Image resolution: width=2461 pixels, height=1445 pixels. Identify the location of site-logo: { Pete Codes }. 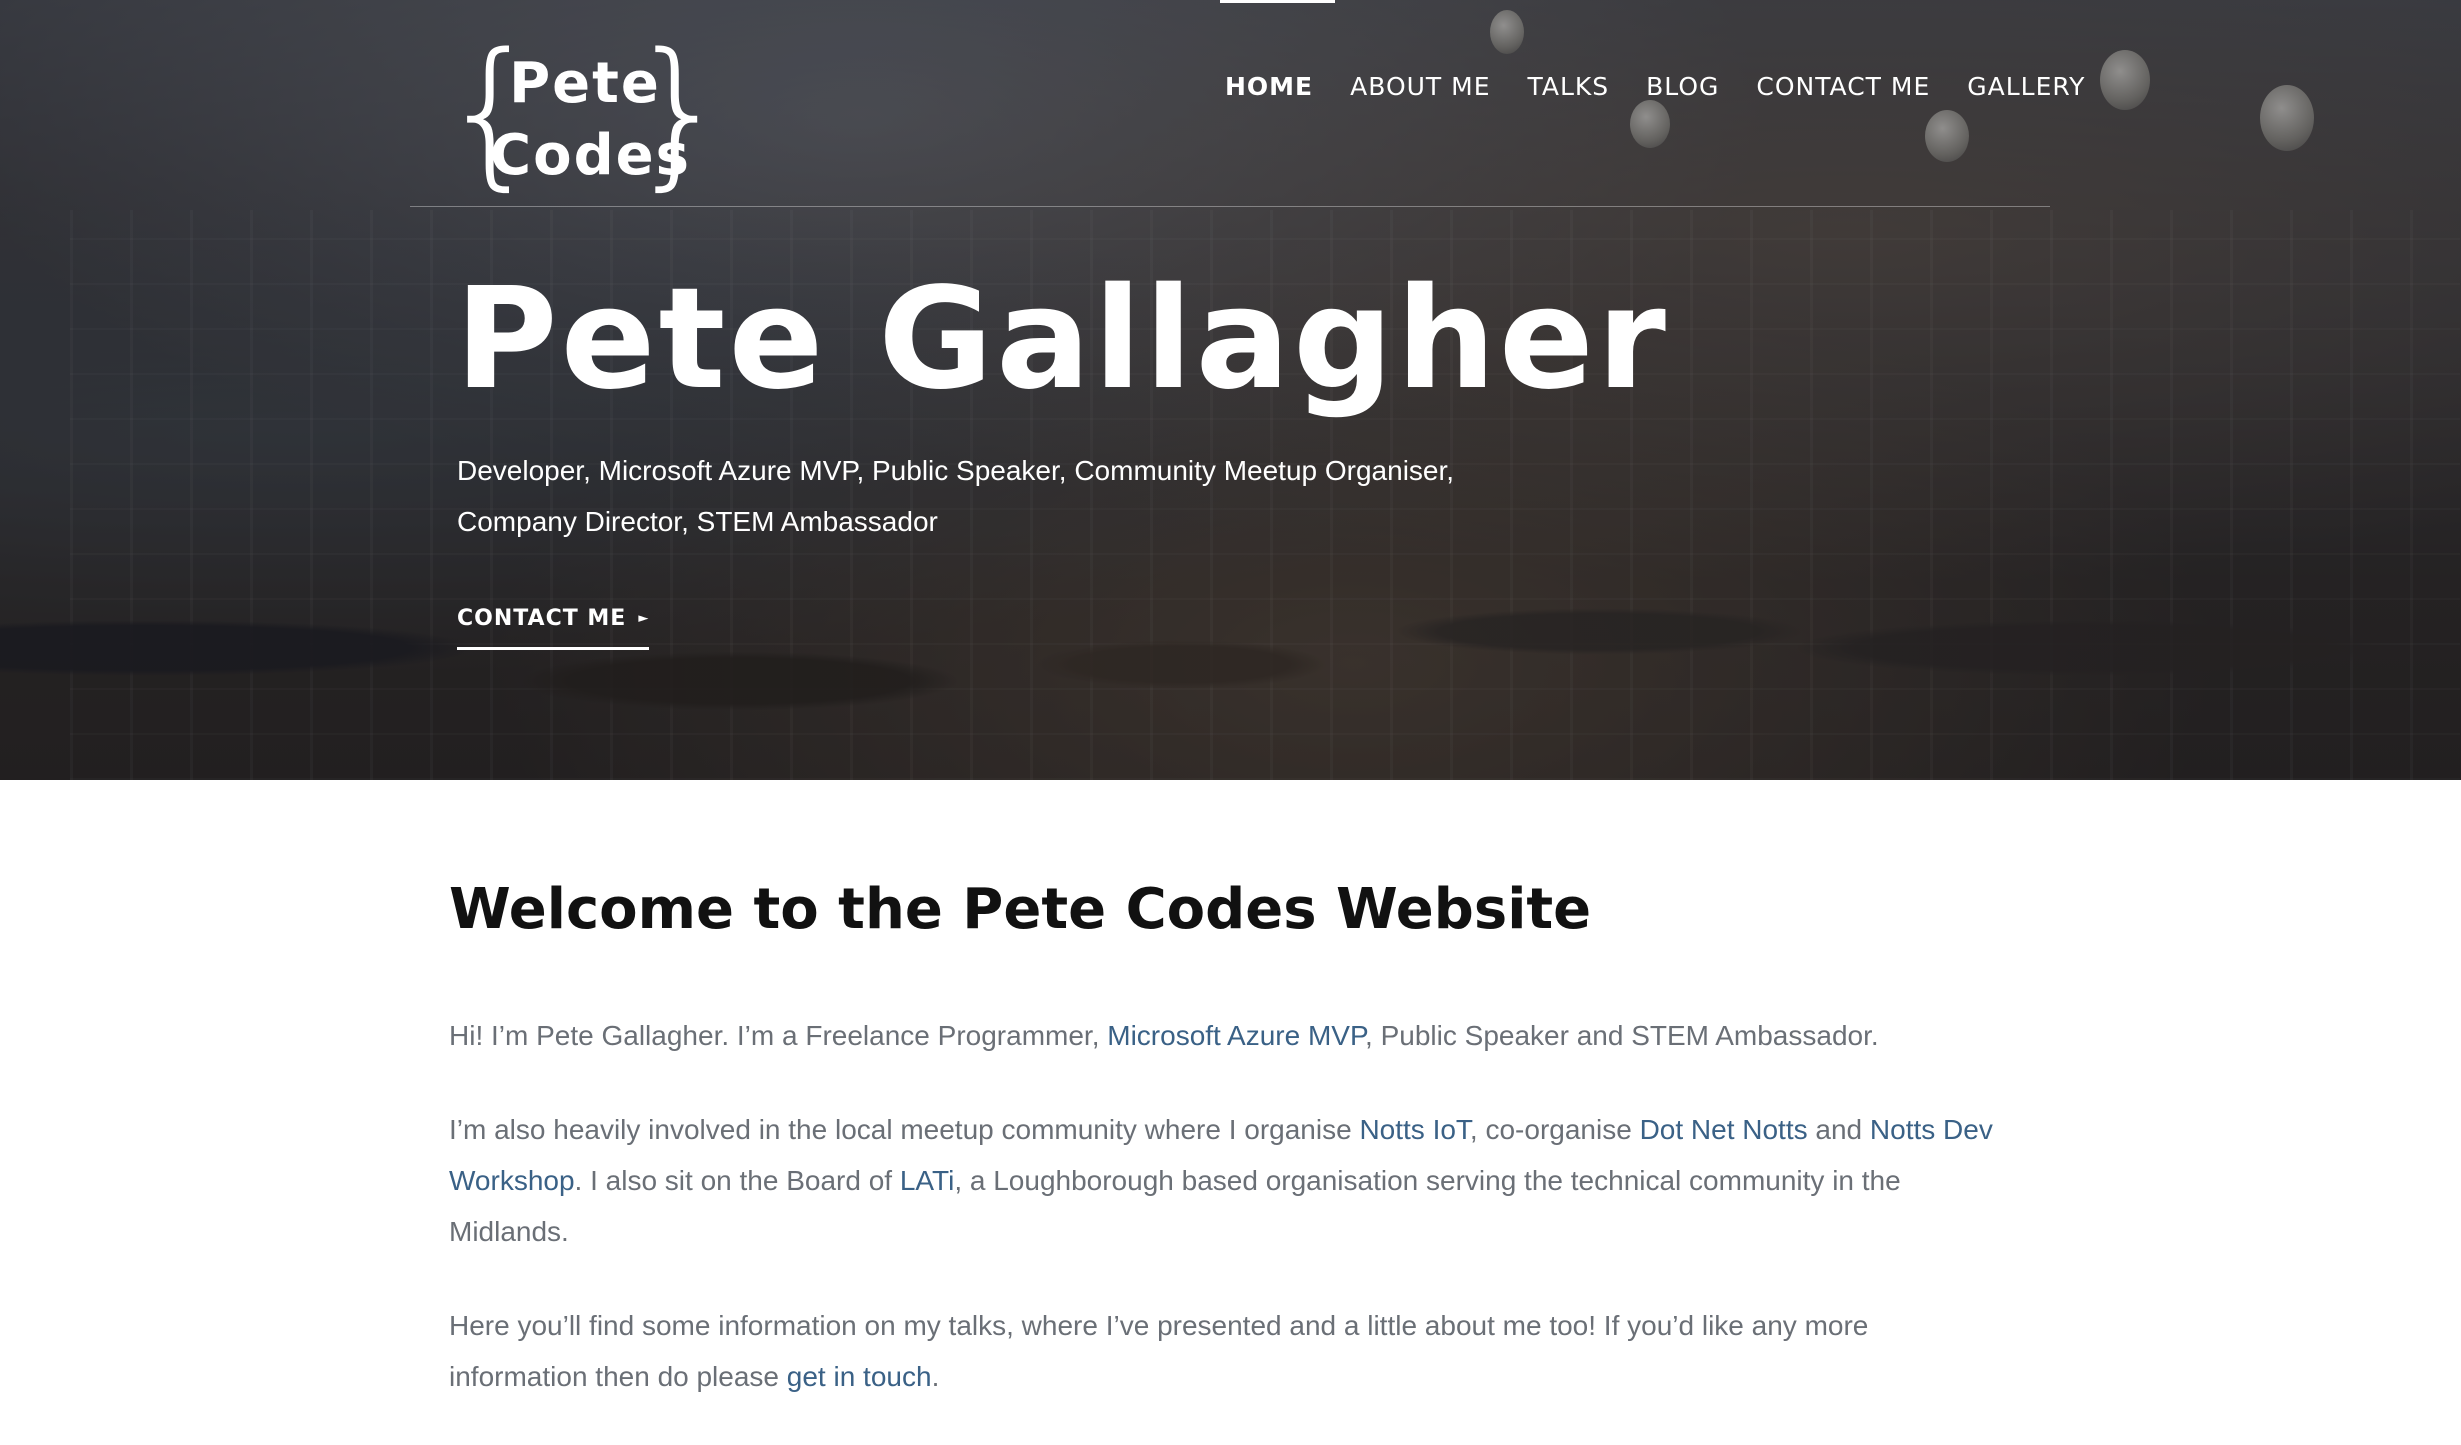
(585, 113).